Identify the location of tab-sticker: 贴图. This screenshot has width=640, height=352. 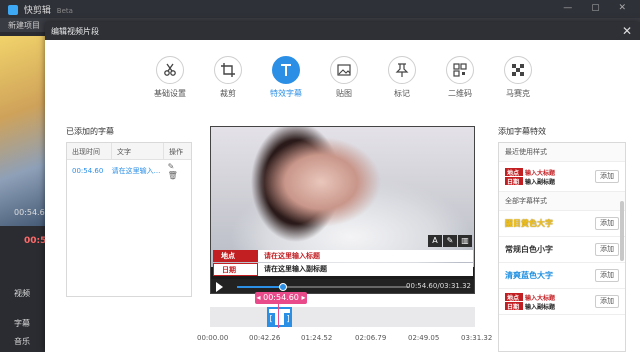
(344, 77).